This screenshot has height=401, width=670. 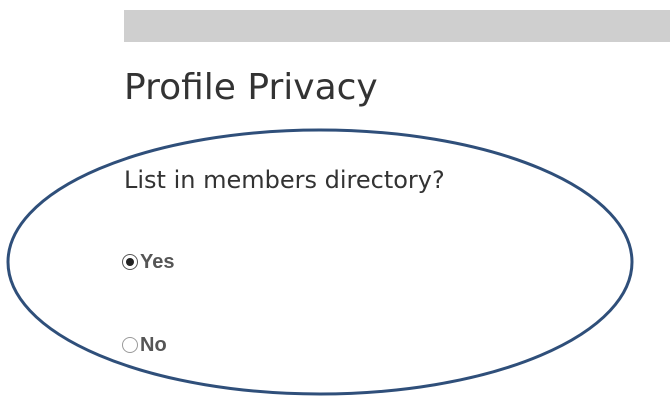 What do you see at coordinates (397, 26) in the screenshot?
I see `top-bar` at bounding box center [397, 26].